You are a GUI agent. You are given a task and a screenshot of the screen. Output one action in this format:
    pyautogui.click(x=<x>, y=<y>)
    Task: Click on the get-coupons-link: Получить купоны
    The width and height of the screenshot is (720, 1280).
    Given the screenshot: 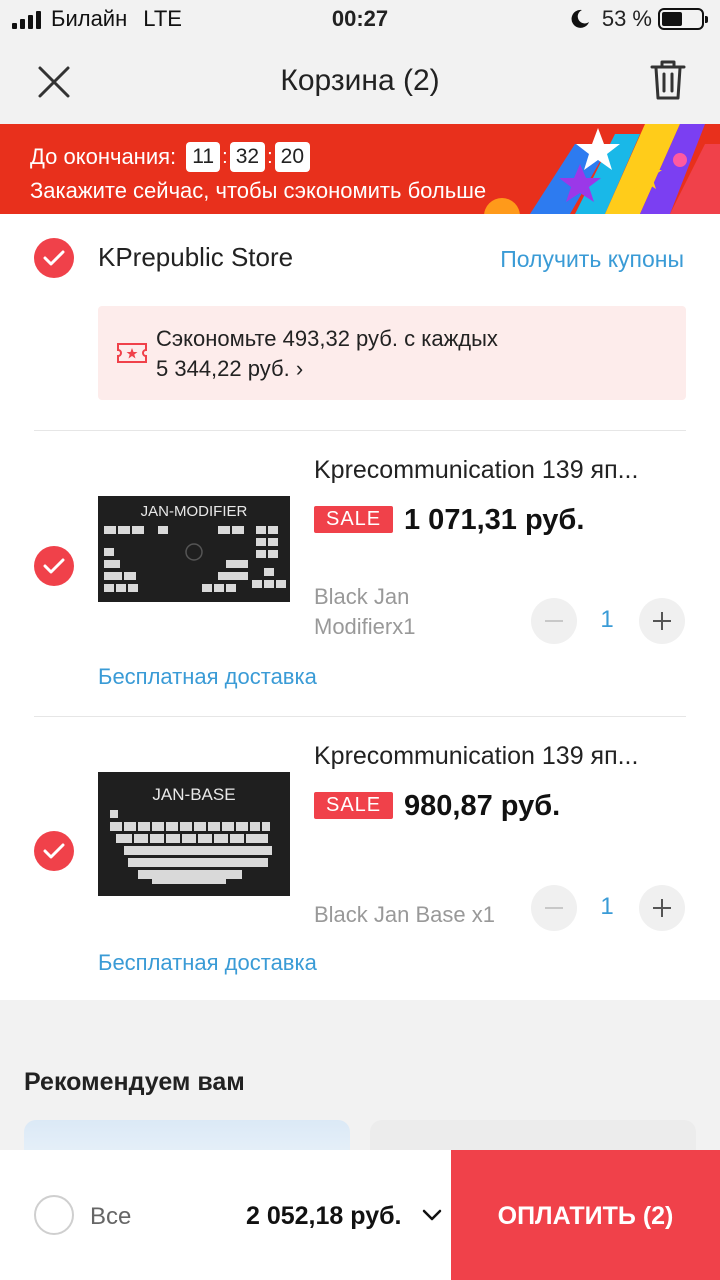 What is the action you would take?
    pyautogui.click(x=592, y=259)
    